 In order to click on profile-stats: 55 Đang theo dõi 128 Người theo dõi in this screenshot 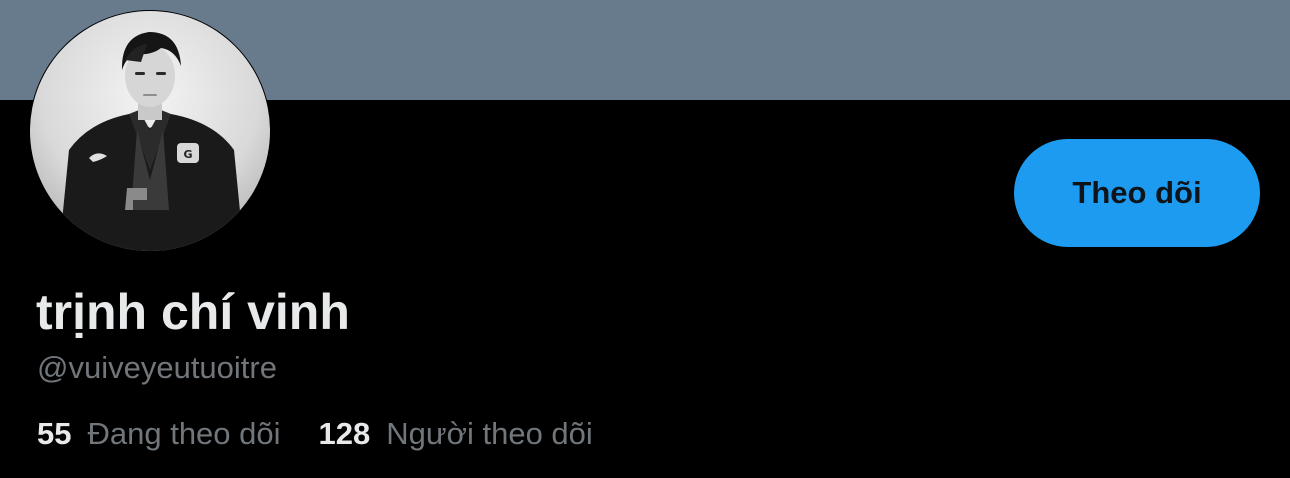, I will do `click(334, 434)`.